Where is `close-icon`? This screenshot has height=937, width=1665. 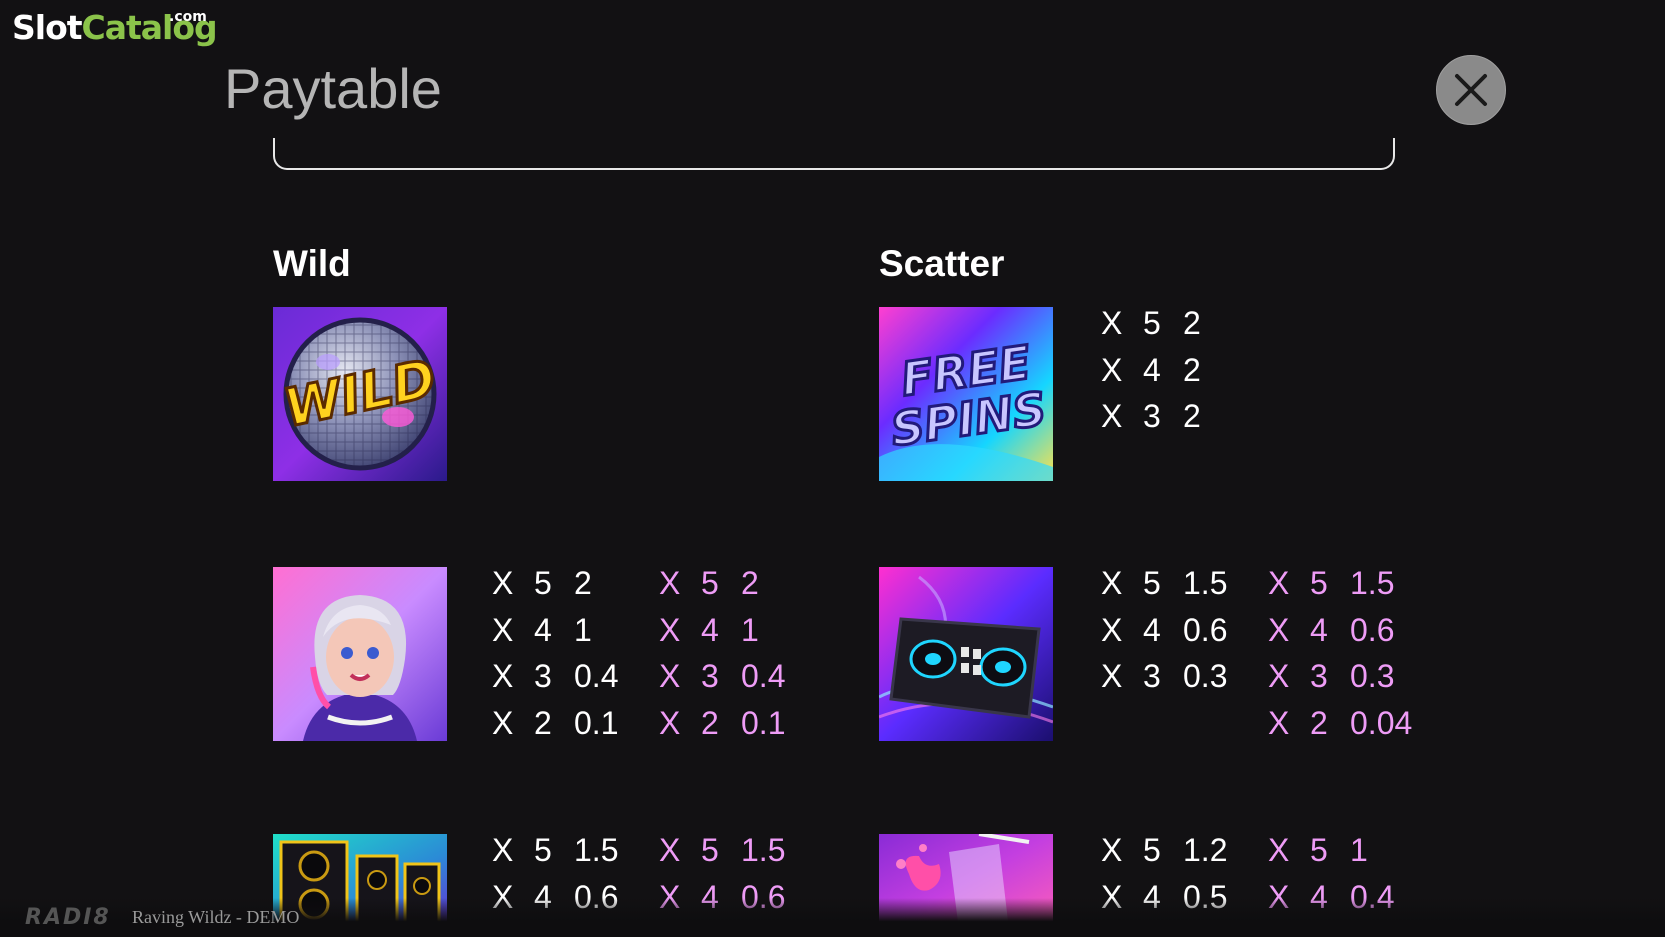
close-icon is located at coordinates (1471, 90).